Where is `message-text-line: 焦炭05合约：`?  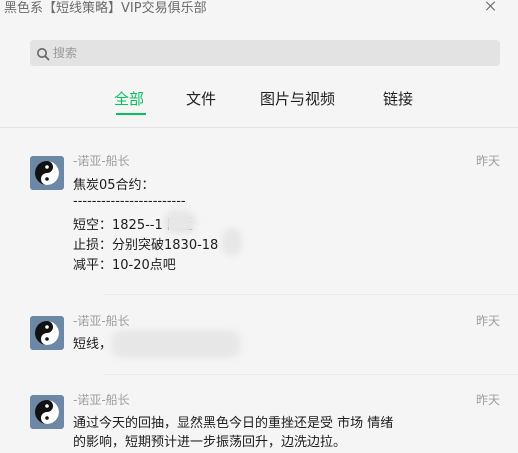 message-text-line: 焦炭05合约： is located at coordinates (114, 185).